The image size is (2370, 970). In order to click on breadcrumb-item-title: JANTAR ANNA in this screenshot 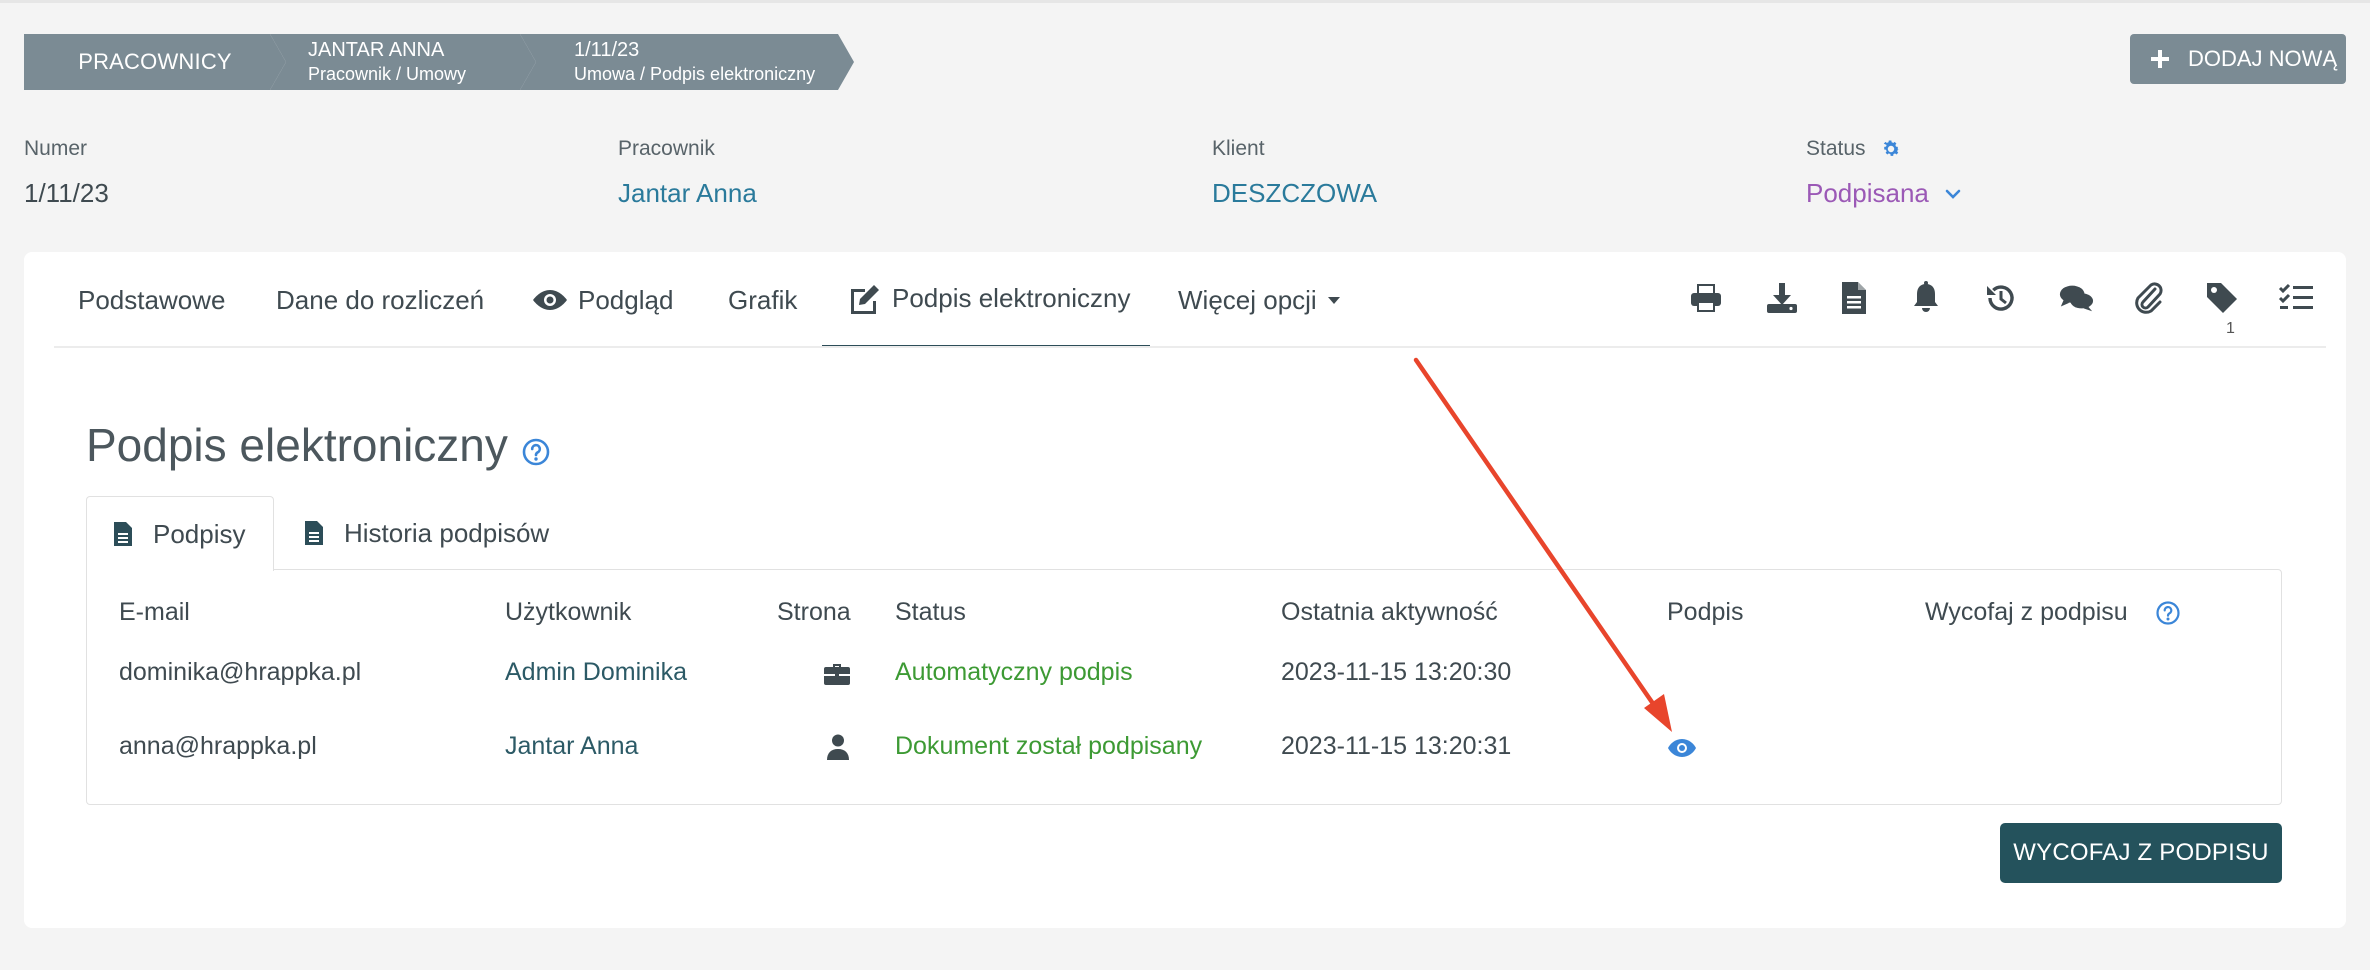, I will do `click(376, 50)`.